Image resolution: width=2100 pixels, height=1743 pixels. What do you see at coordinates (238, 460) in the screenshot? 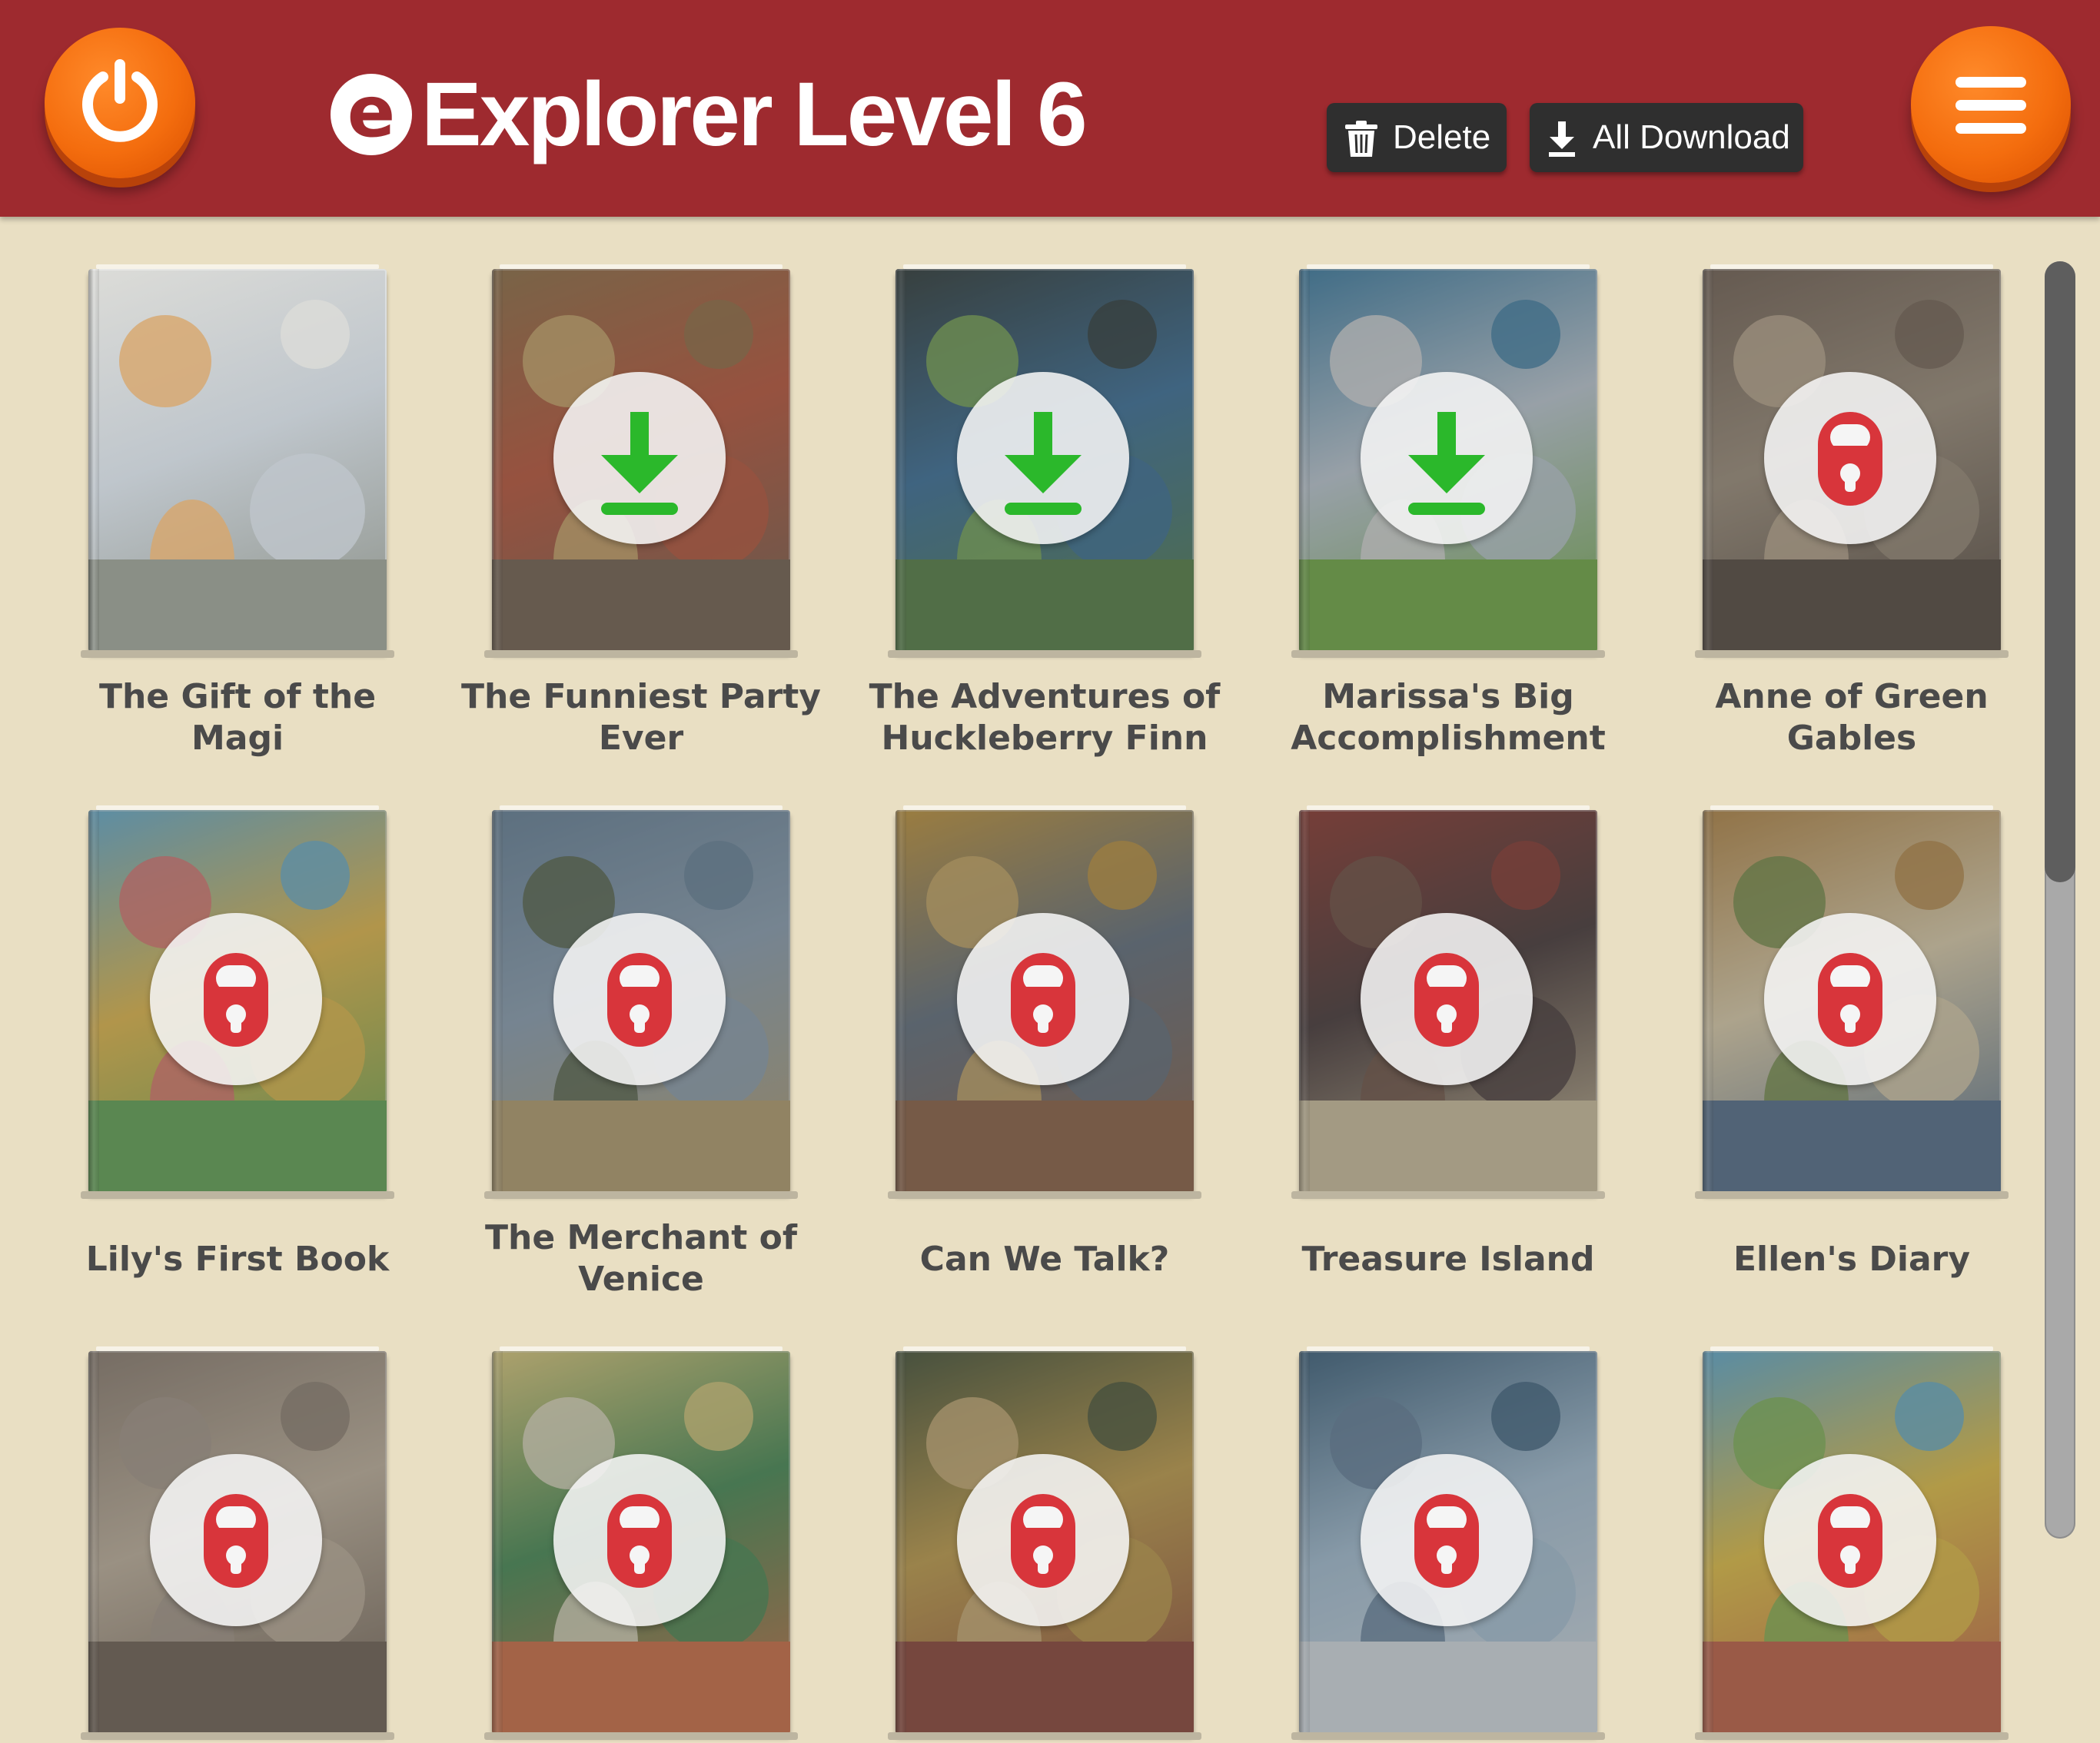
I see `book-cover-image` at bounding box center [238, 460].